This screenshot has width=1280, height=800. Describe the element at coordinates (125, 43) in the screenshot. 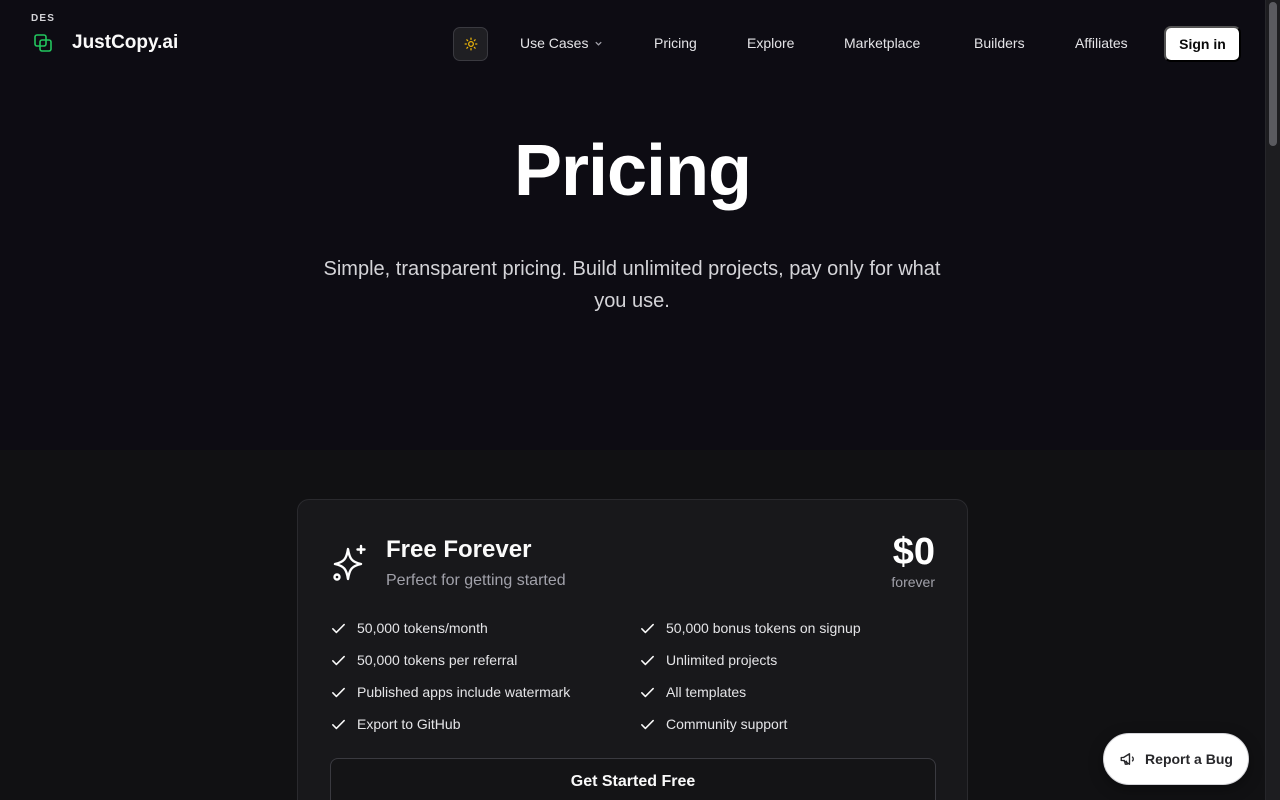

I see `logo-text: JustCopy.ai` at that location.